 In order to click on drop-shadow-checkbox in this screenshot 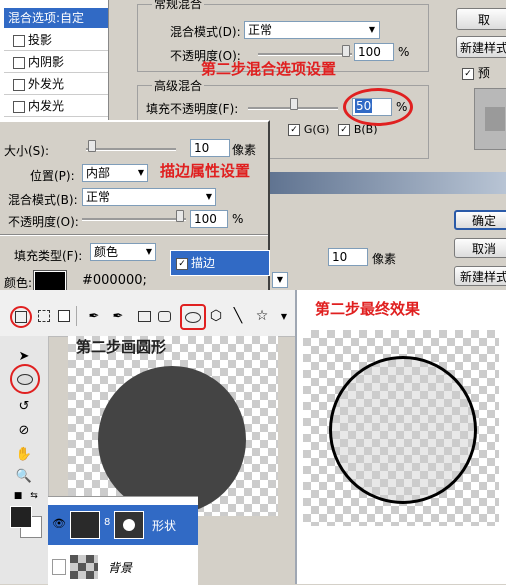, I will do `click(19, 40)`.